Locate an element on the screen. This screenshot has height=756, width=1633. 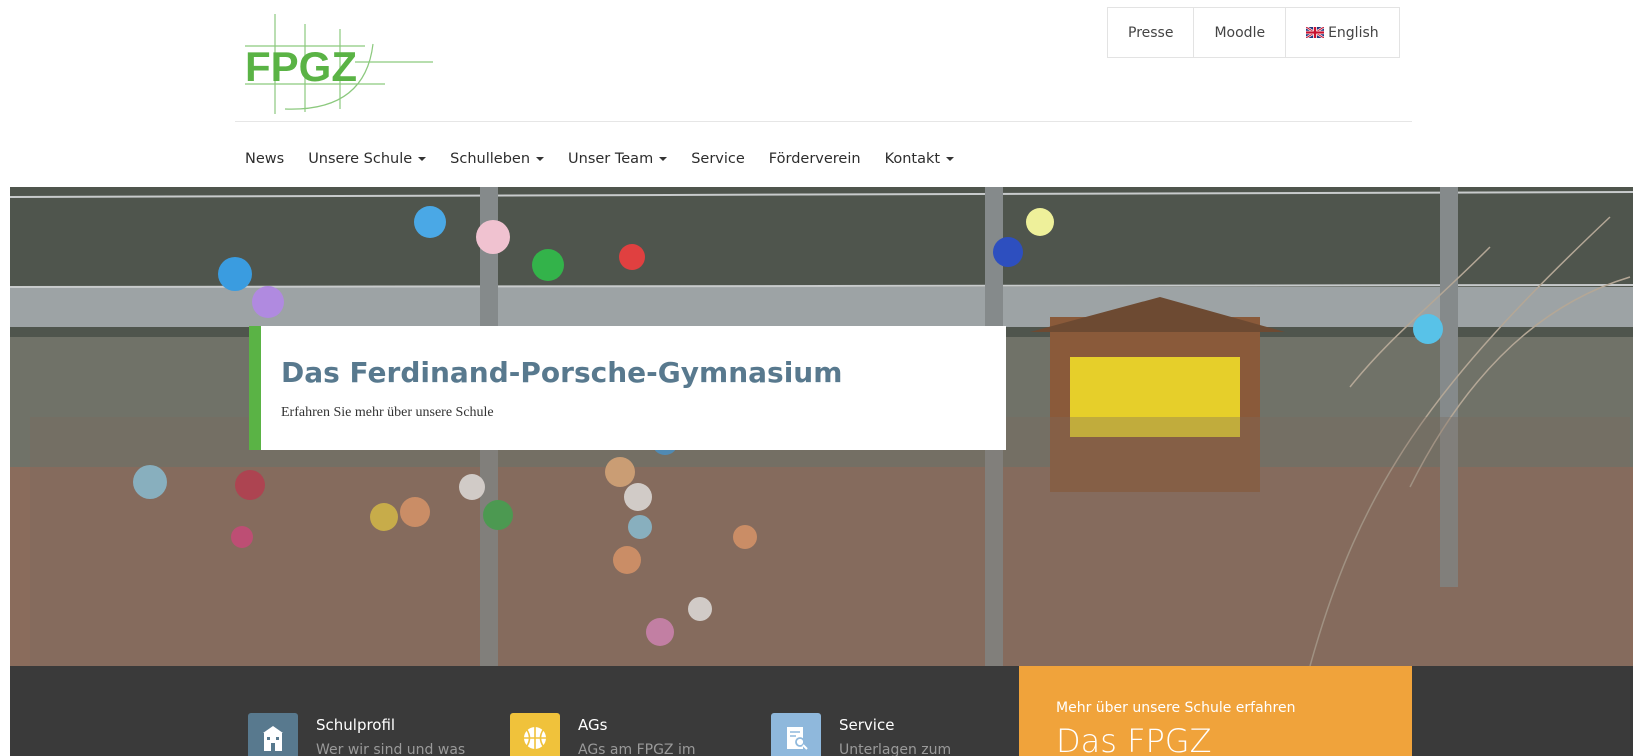
top-link-label: Presse is located at coordinates (1151, 32).